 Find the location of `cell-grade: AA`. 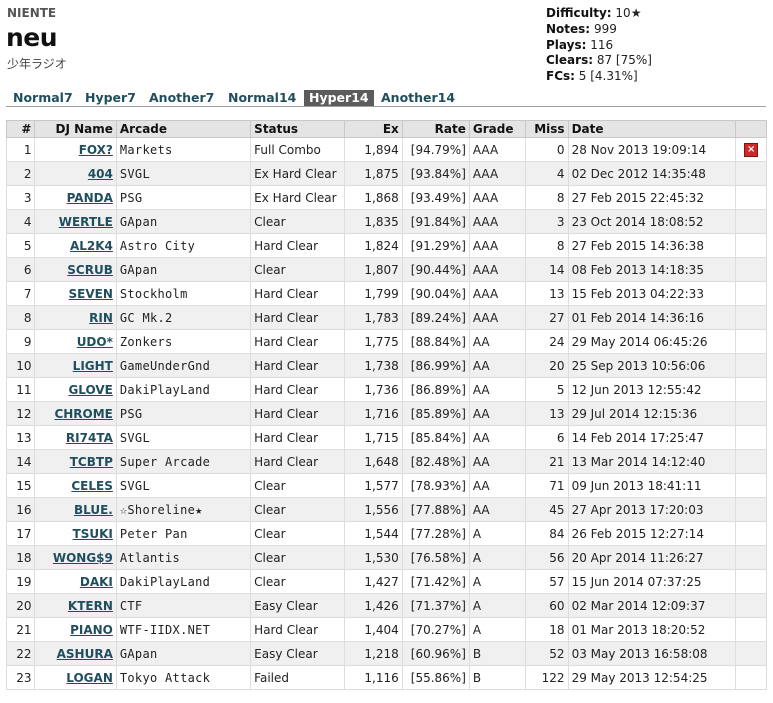

cell-grade: AA is located at coordinates (497, 341).